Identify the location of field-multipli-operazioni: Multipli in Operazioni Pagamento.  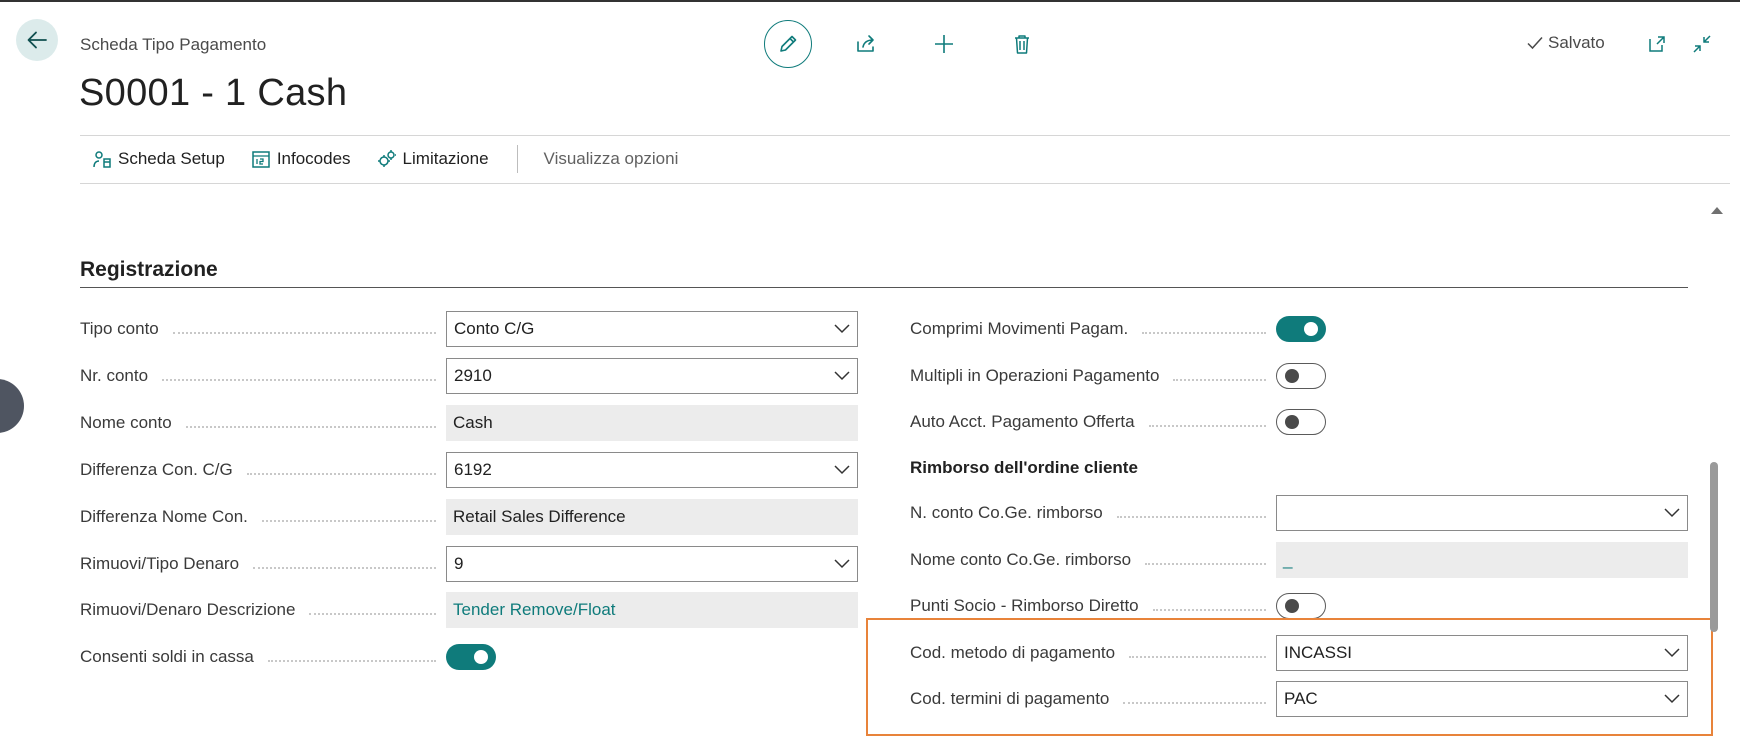
(1118, 376).